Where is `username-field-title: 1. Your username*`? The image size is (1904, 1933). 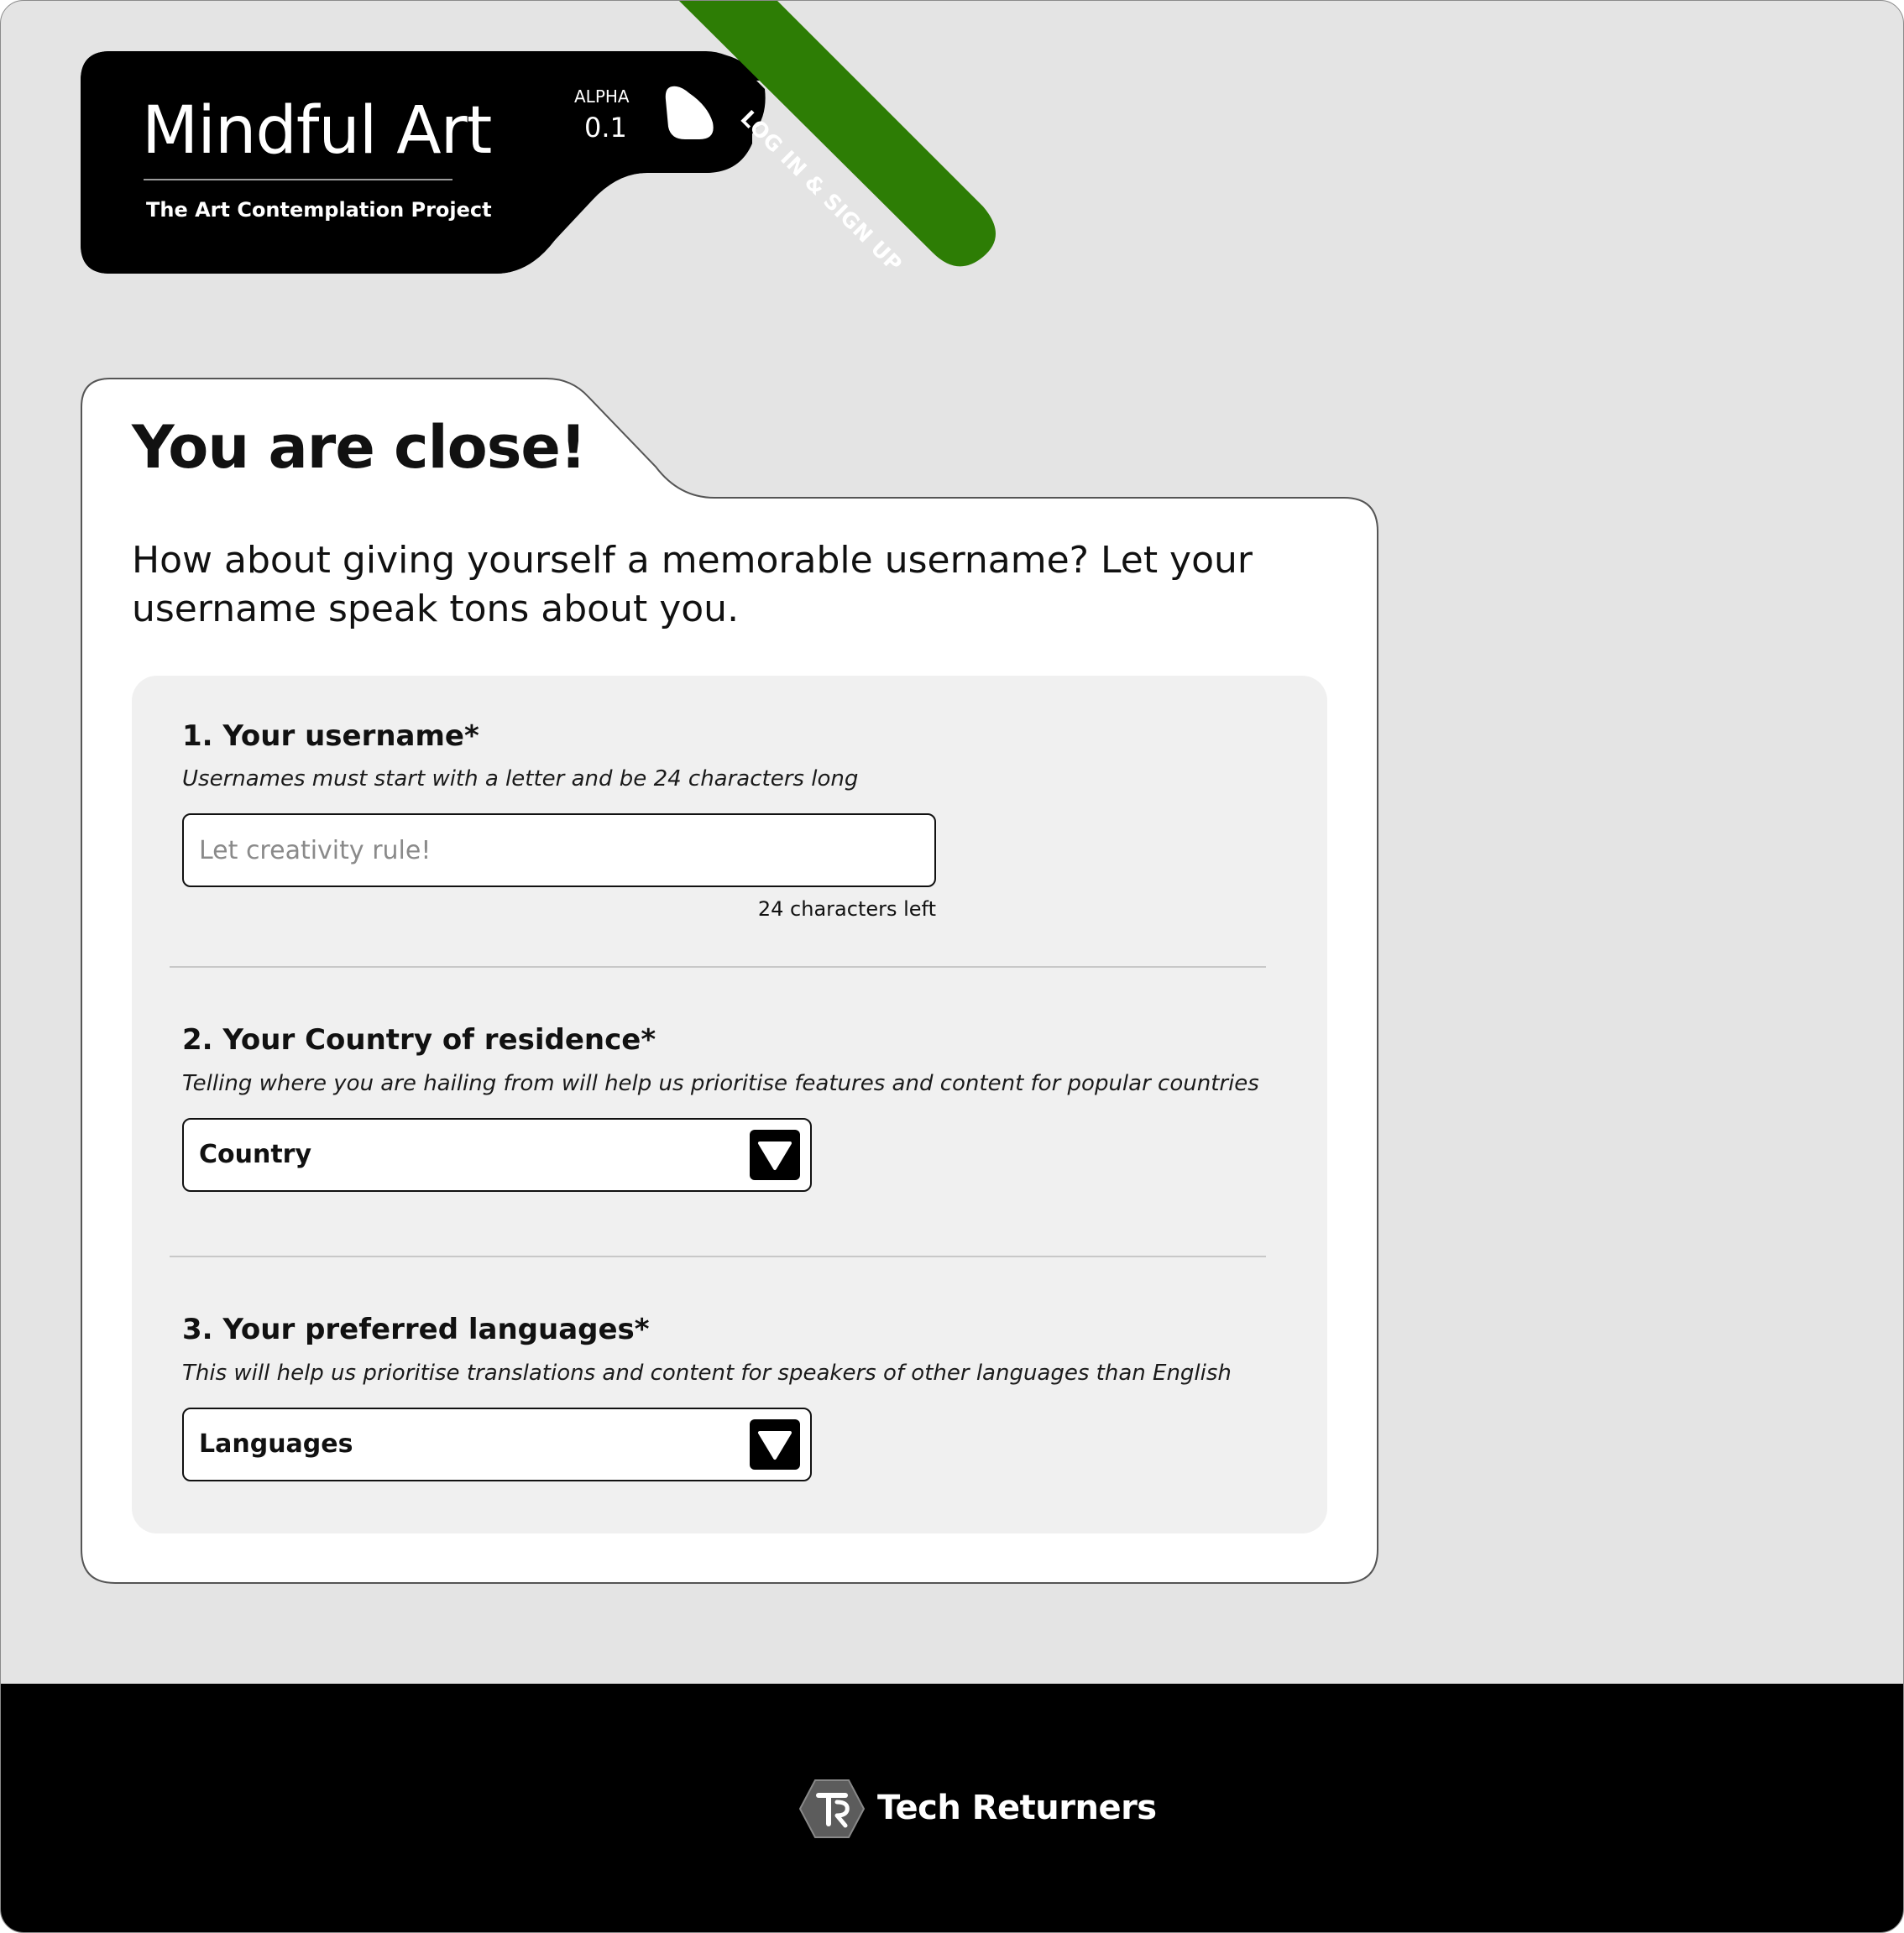 username-field-title: 1. Your username* is located at coordinates (330, 736).